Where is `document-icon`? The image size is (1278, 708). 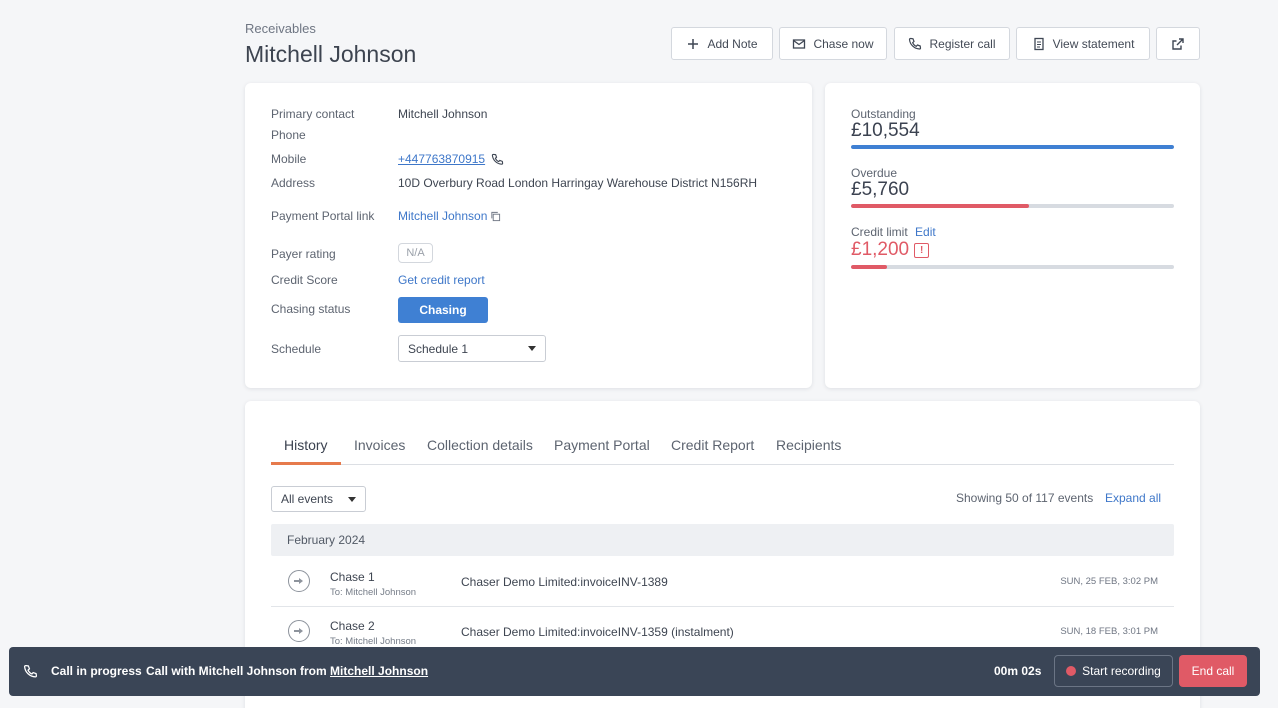
document-icon is located at coordinates (1038, 43).